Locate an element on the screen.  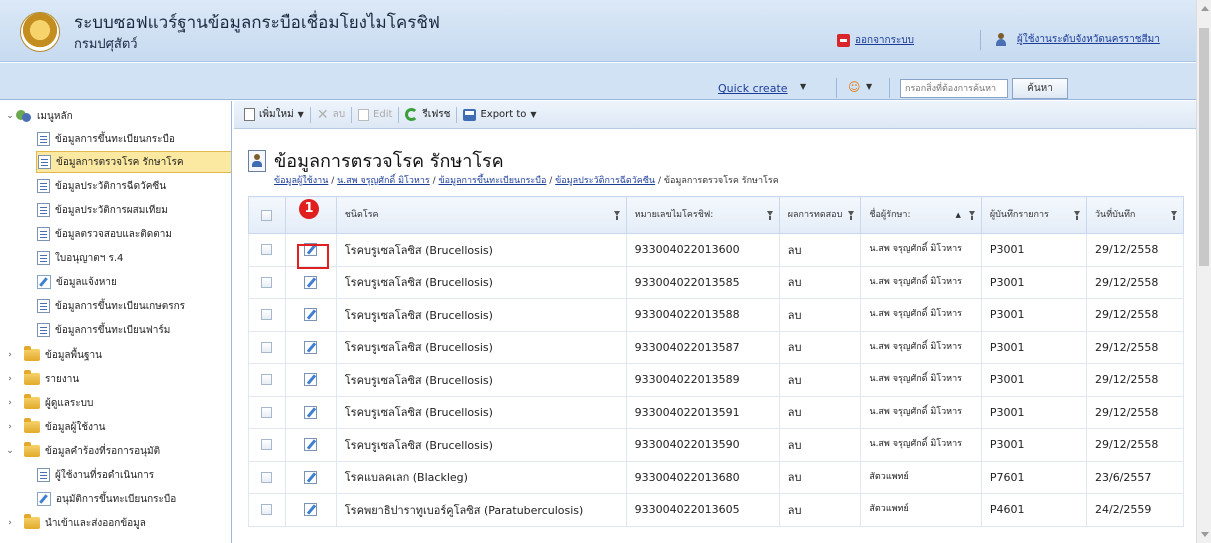
sidebar-item-lost-report: ข้อมูลแจ้งหาย is located at coordinates (77, 282).